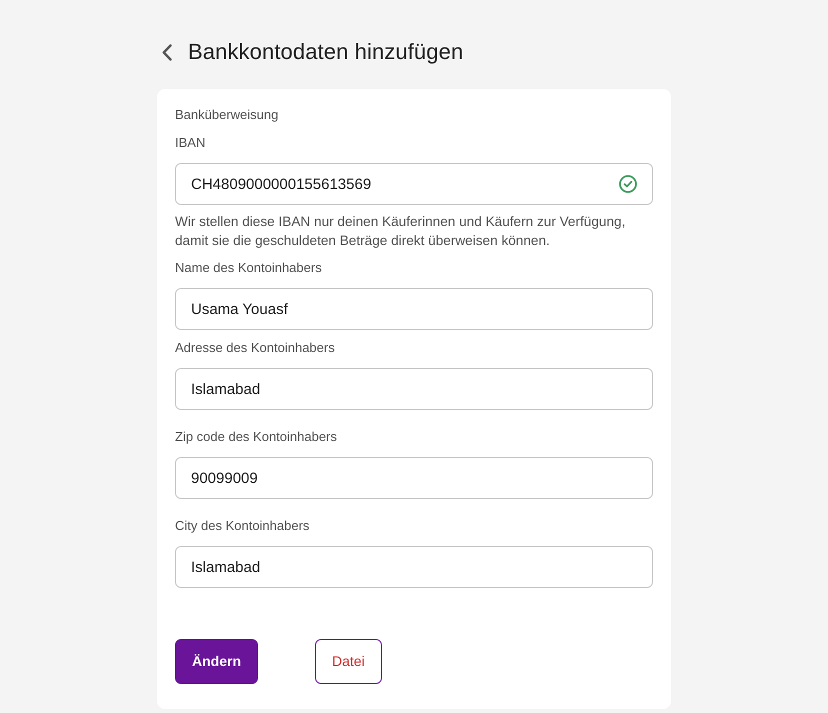 Image resolution: width=828 pixels, height=713 pixels. Describe the element at coordinates (216, 661) in the screenshot. I see `submit-button: Ändern` at that location.